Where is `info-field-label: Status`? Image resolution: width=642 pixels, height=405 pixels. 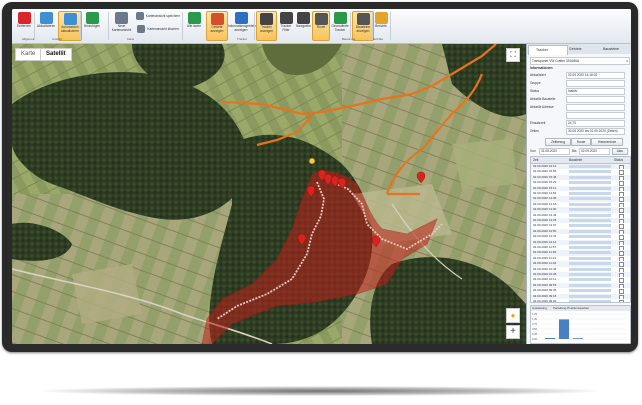 info-field-label: Status is located at coordinates (535, 91).